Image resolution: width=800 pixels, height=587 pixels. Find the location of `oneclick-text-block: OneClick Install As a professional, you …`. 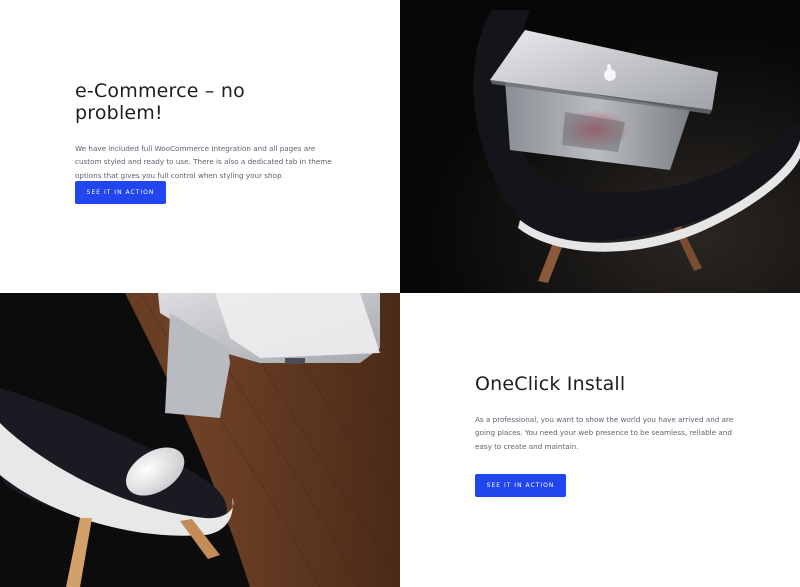

oneclick-text-block: OneClick Install As a professional, you … is located at coordinates (605, 435).